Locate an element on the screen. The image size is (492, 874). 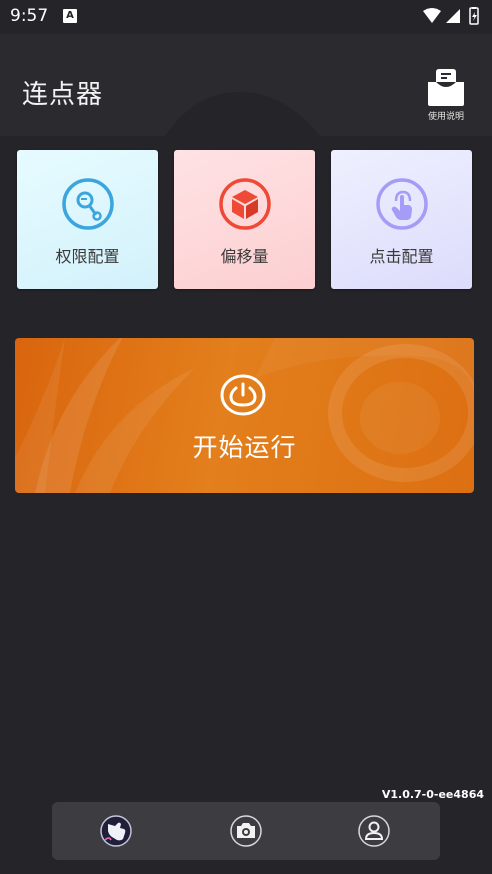
signal-icon is located at coordinates (453, 16).